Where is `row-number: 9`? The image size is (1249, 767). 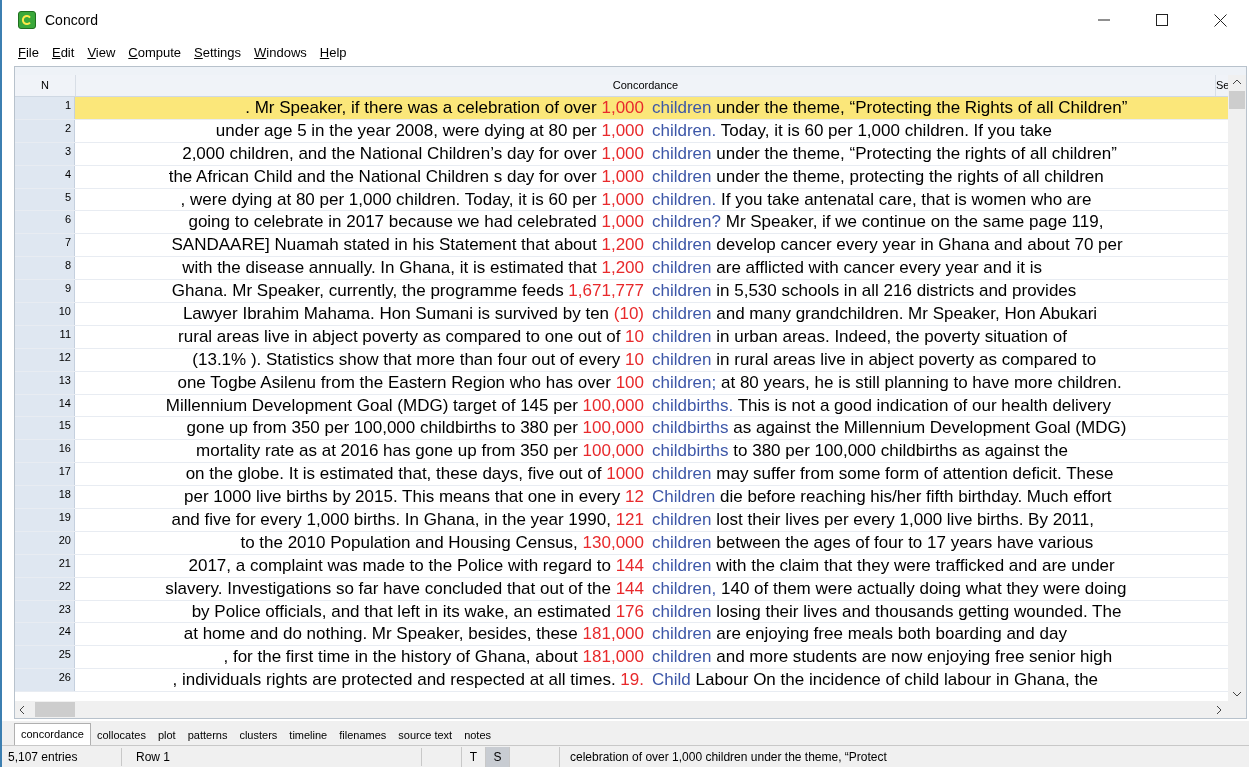 row-number: 9 is located at coordinates (45, 291).